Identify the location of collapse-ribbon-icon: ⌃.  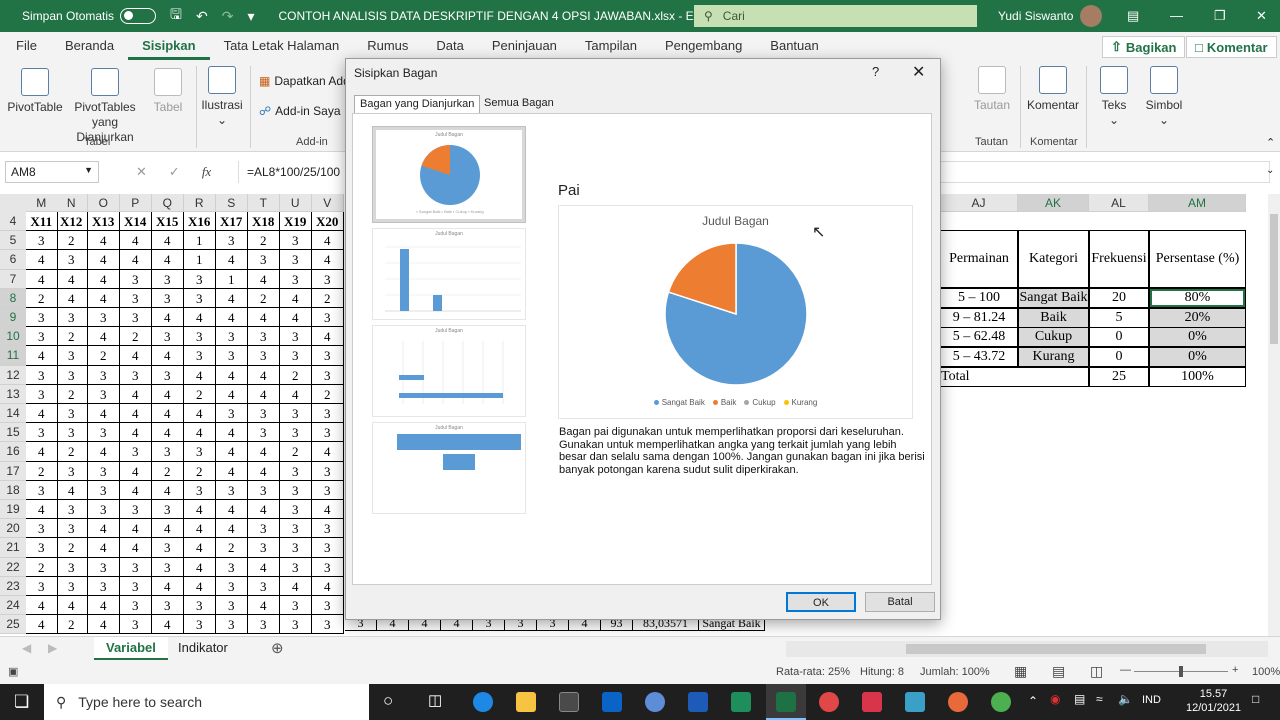
(1270, 142).